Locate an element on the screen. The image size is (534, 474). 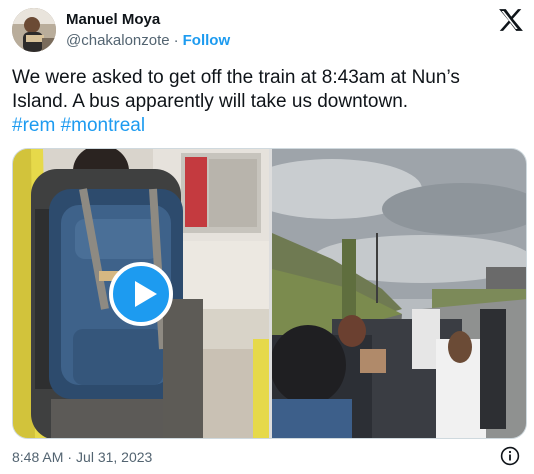
hashtag-line: #rem #montreal is located at coordinates (262, 126).